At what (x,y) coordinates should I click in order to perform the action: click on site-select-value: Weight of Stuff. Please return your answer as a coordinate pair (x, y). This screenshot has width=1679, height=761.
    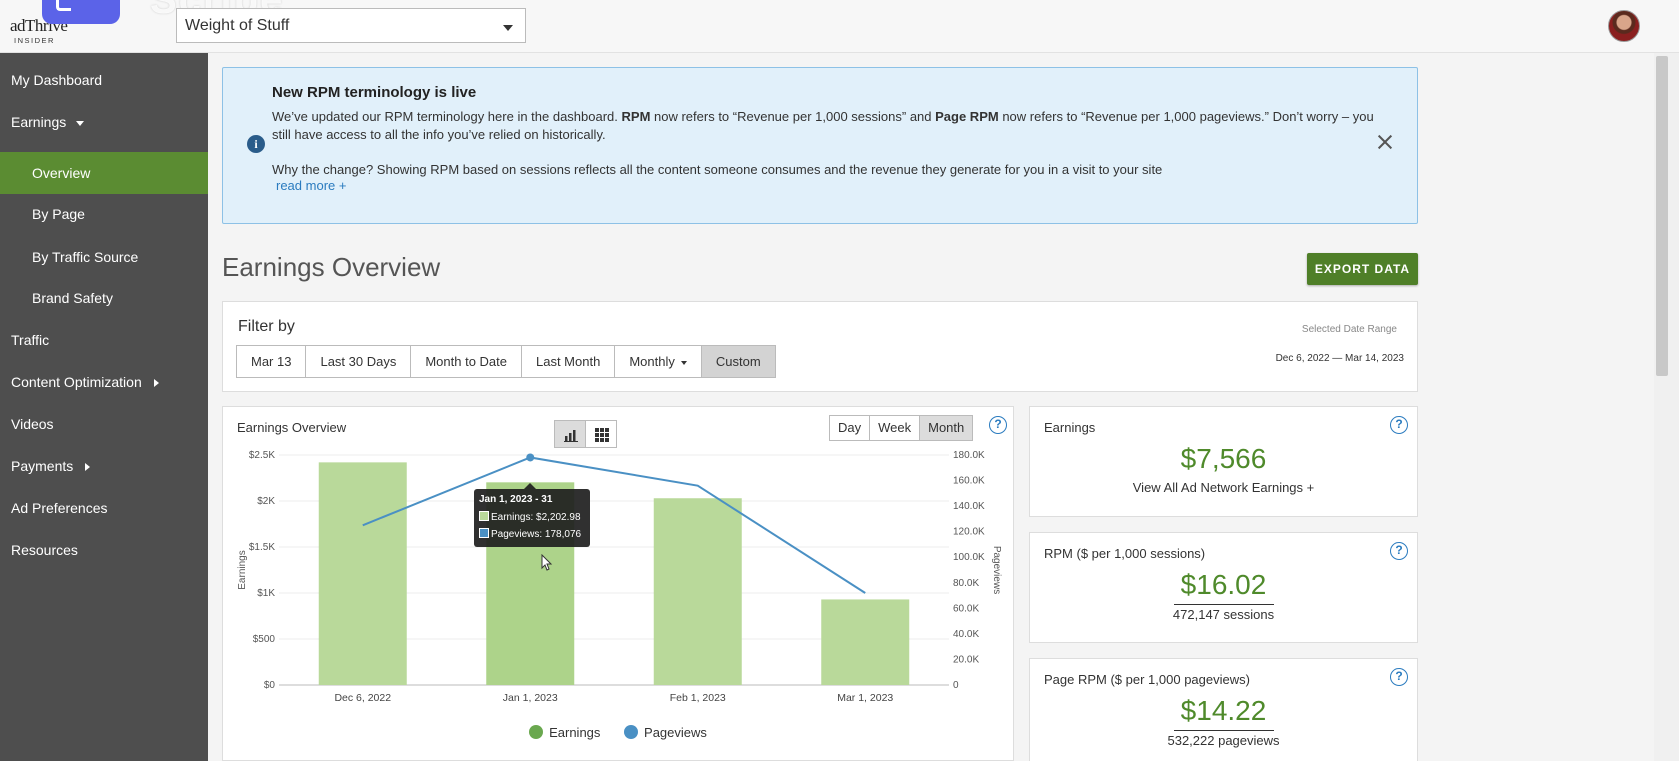
    Looking at the image, I should click on (237, 25).